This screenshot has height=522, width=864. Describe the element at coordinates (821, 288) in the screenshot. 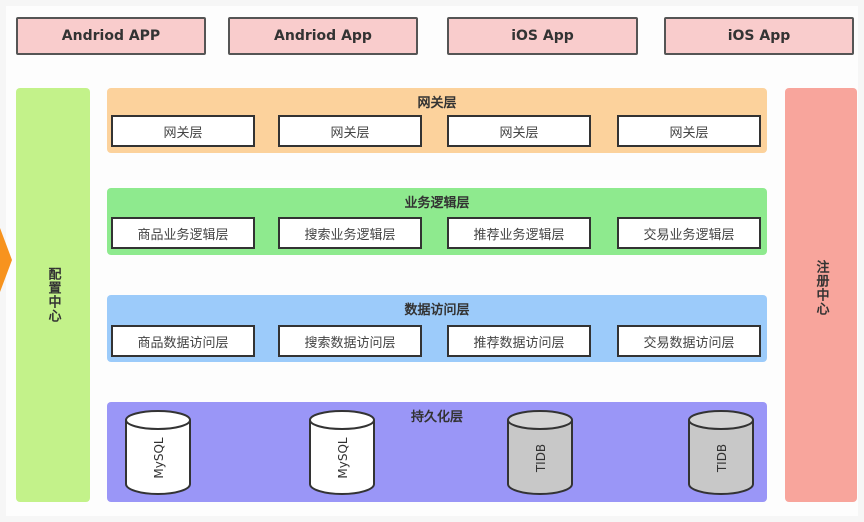

I see `registry-center-label: 注册中心` at that location.